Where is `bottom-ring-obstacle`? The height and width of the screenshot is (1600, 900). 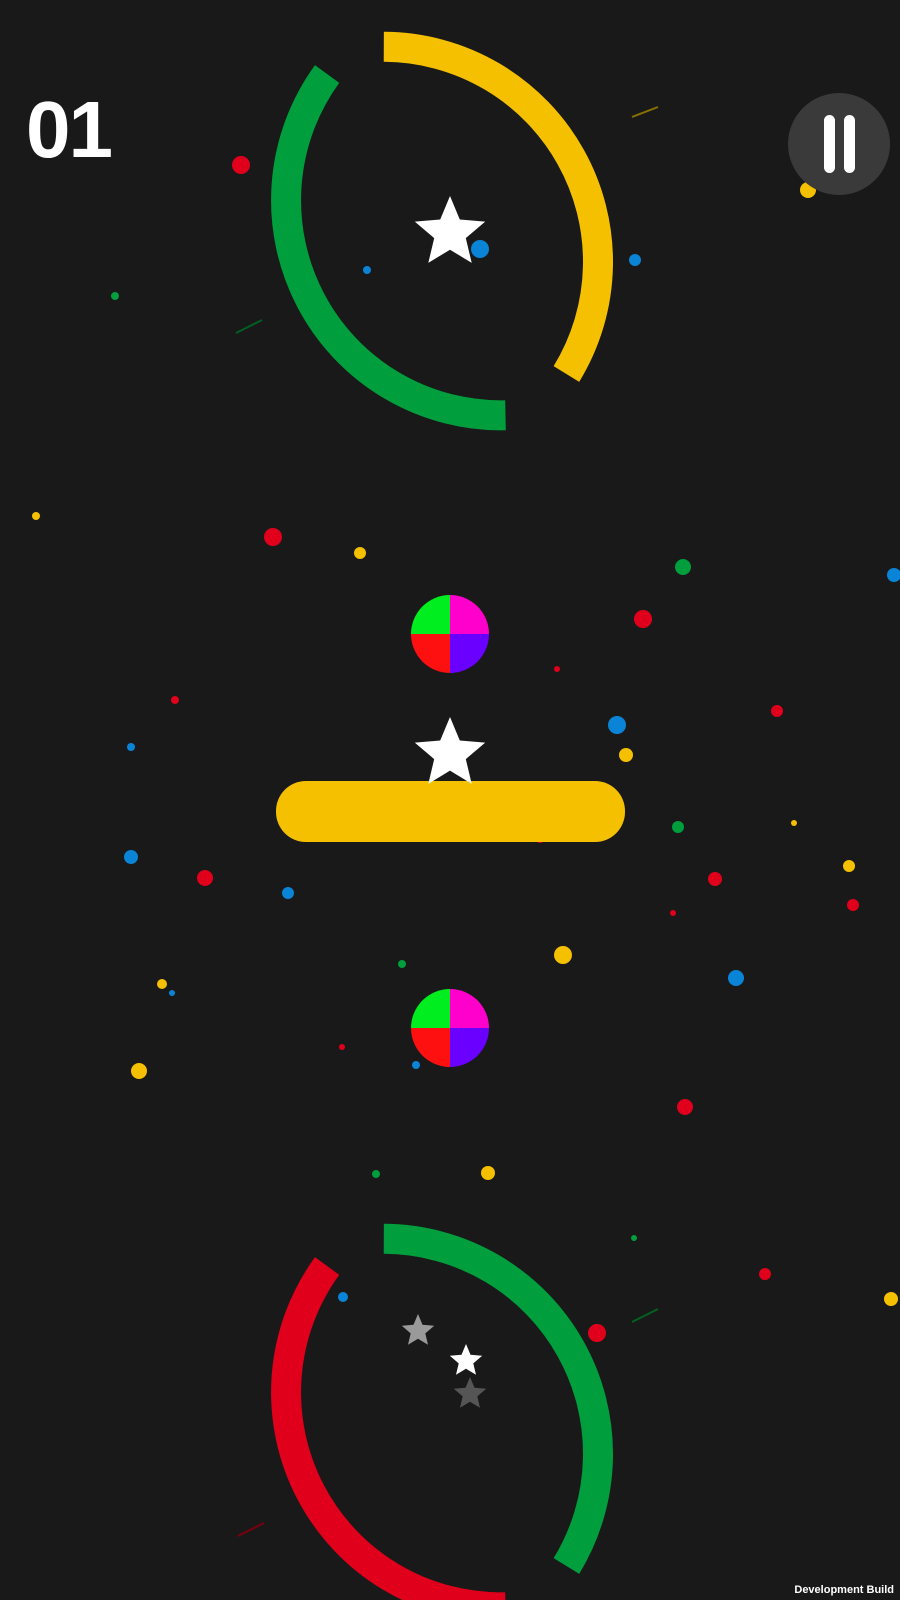
bottom-ring-obstacle is located at coordinates (448, 1411).